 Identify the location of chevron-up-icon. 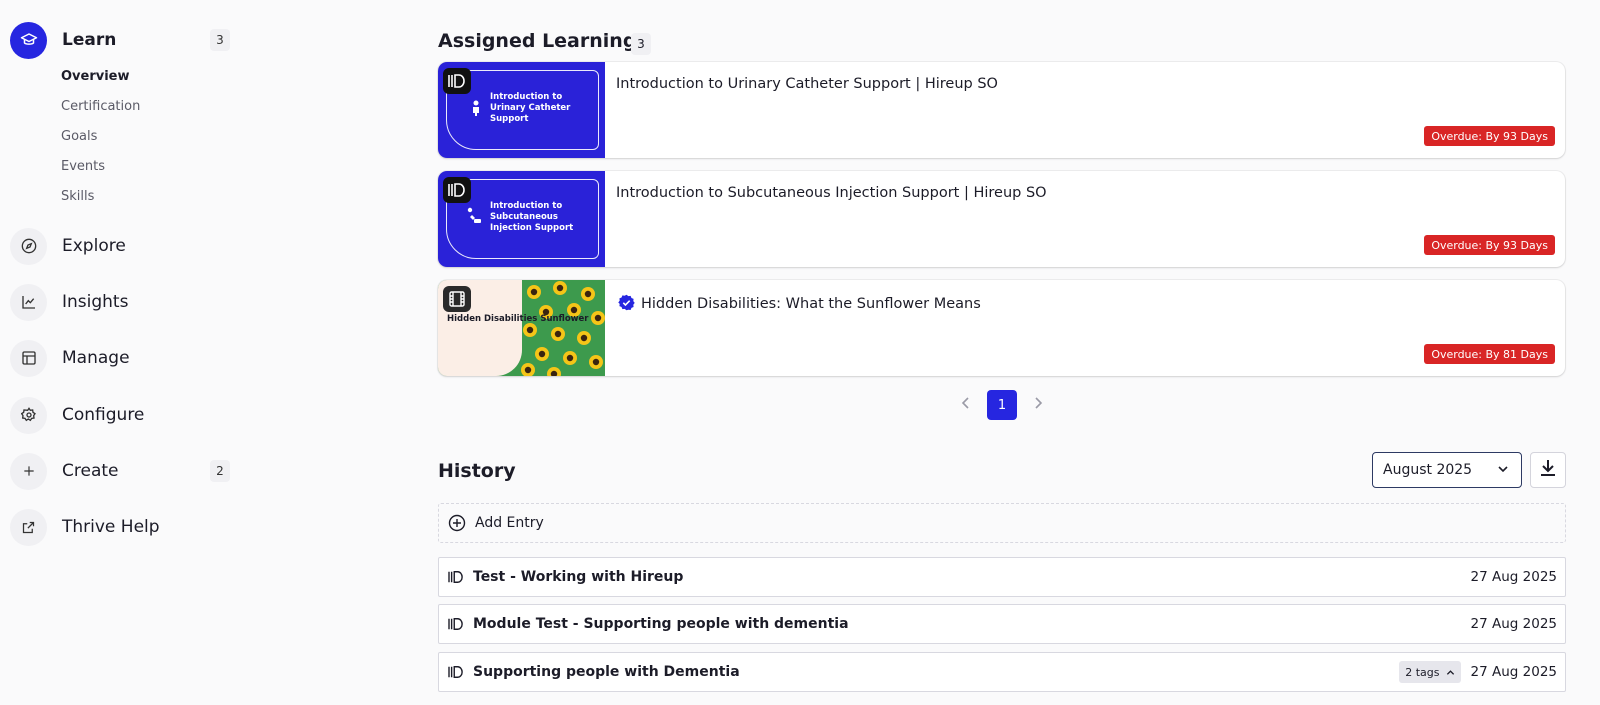
(1450, 672).